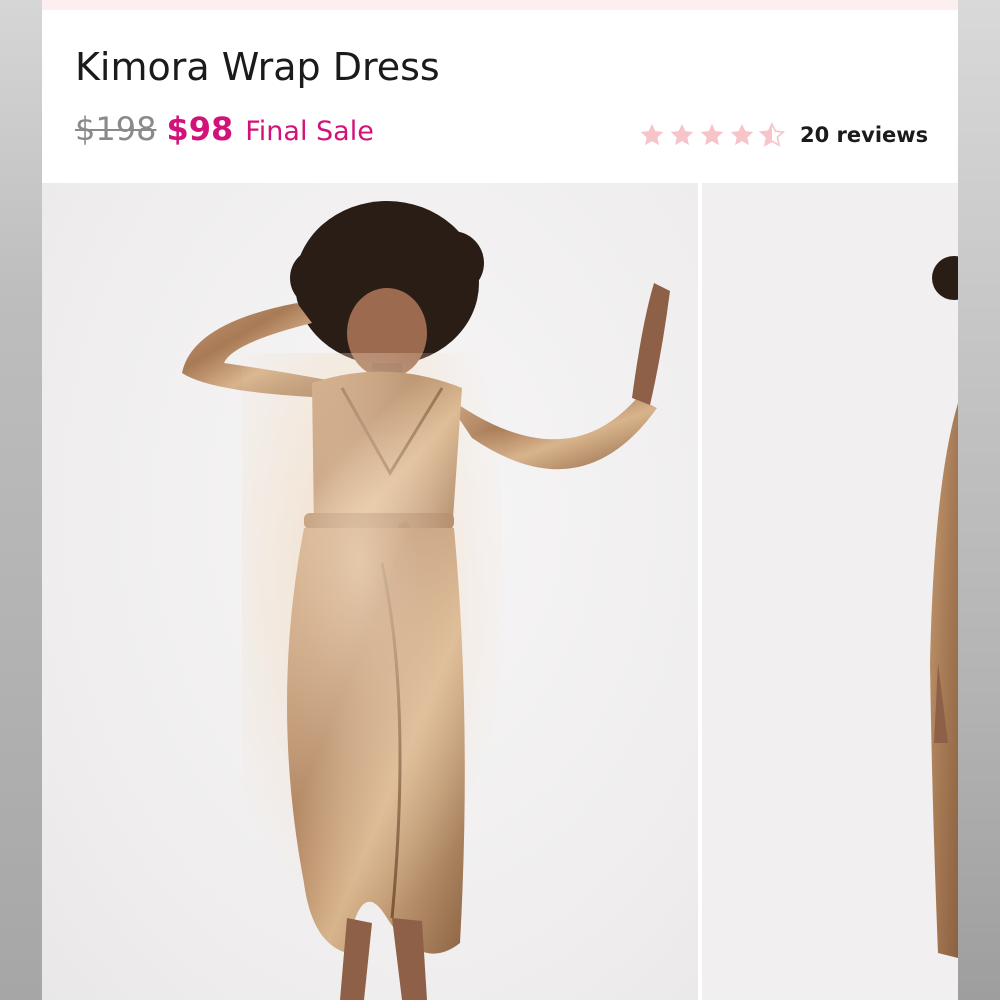 Image resolution: width=1000 pixels, height=1000 pixels. What do you see at coordinates (979, 500) in the screenshot?
I see `background-blur-right` at bounding box center [979, 500].